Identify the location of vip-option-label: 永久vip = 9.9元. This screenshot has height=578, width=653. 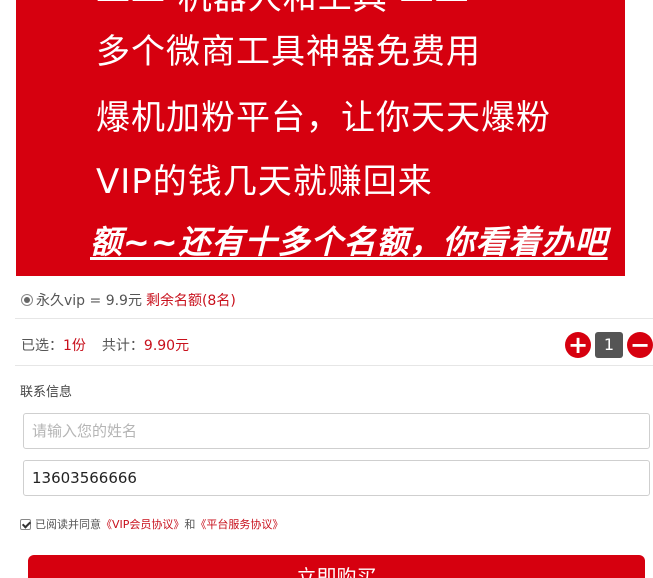
(89, 301).